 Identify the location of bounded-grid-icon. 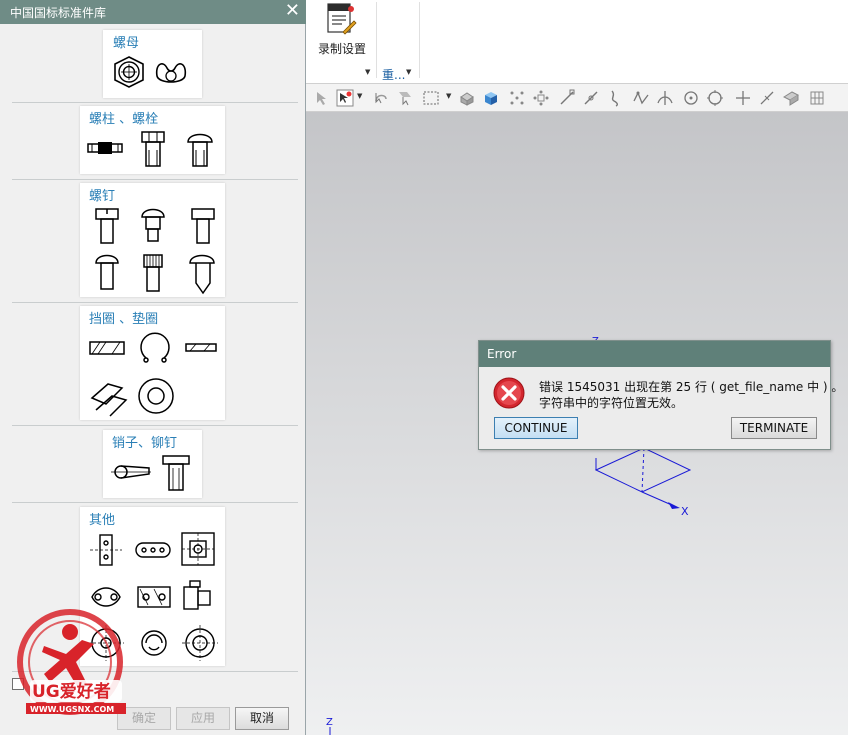
(817, 98).